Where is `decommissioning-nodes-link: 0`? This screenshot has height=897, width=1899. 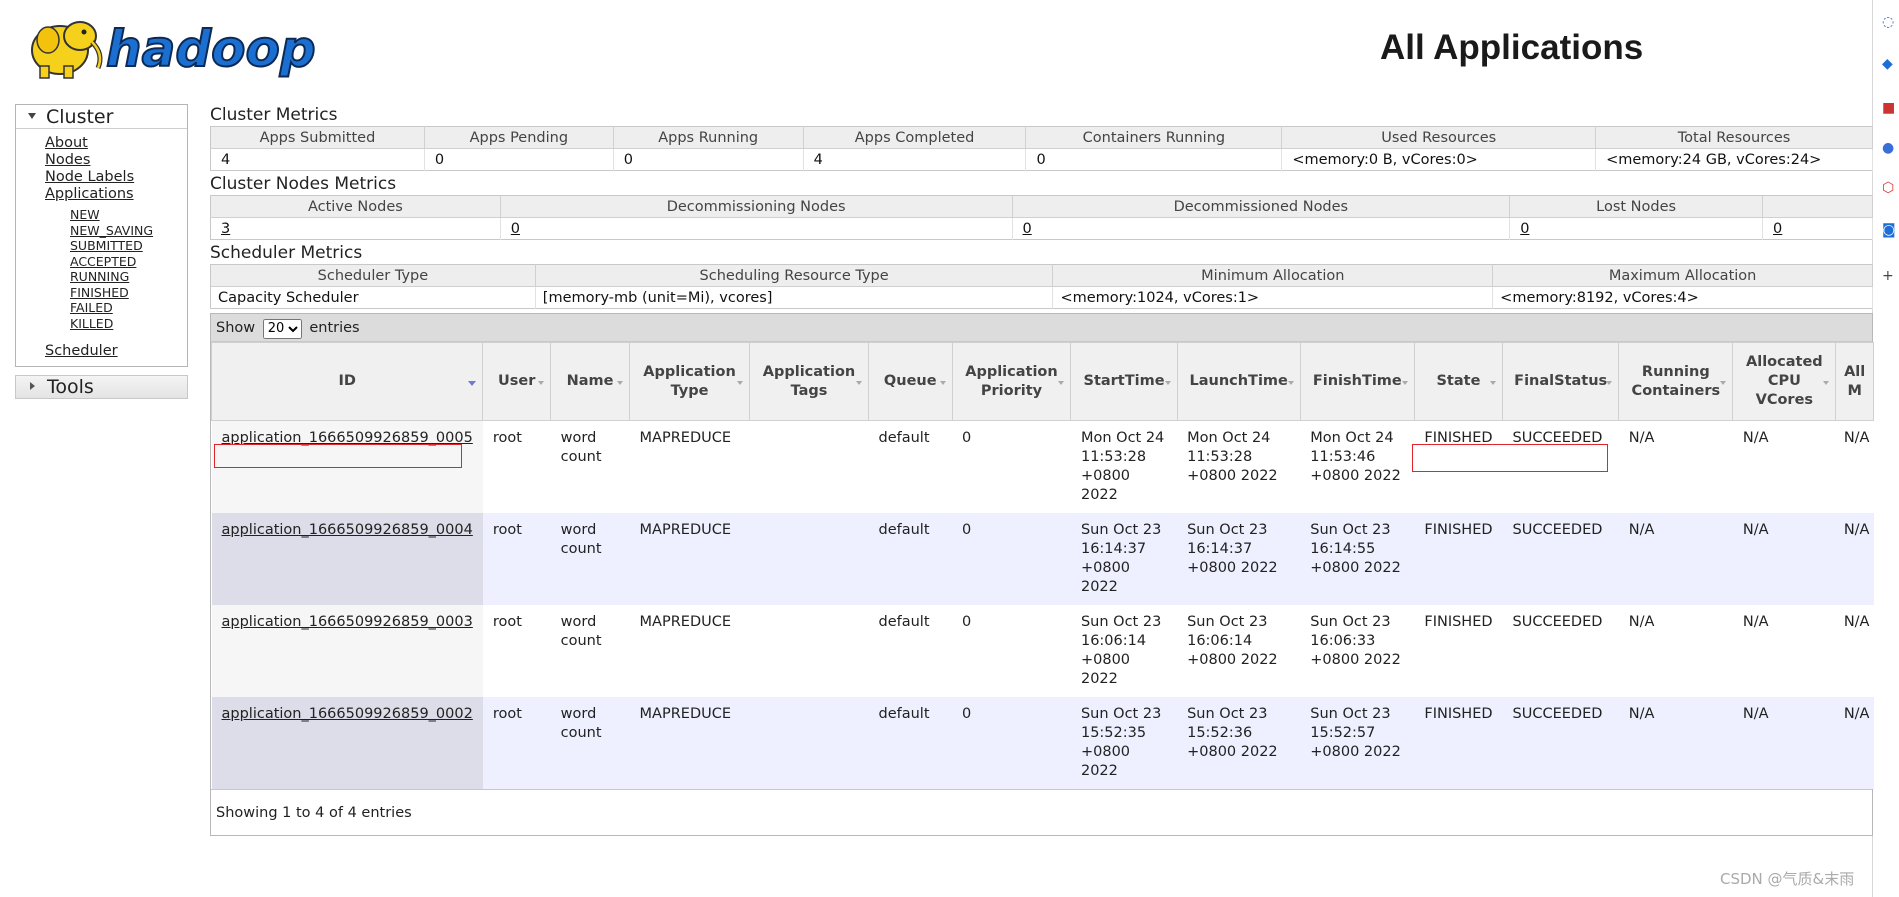 decommissioning-nodes-link: 0 is located at coordinates (515, 229).